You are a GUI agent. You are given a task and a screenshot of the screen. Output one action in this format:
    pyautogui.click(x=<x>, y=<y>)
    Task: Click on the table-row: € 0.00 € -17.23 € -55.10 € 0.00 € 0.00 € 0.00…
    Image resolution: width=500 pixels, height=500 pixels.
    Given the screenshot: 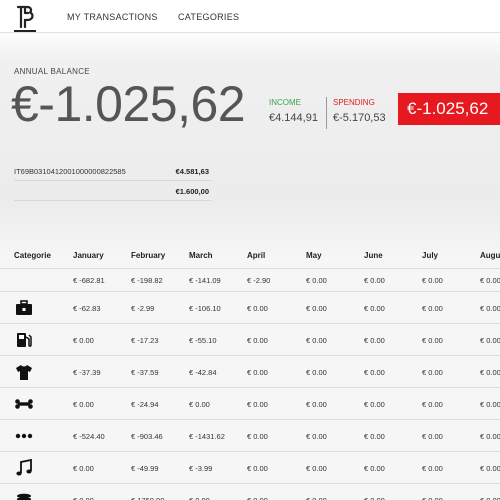 What is the action you would take?
    pyautogui.click(x=250, y=340)
    